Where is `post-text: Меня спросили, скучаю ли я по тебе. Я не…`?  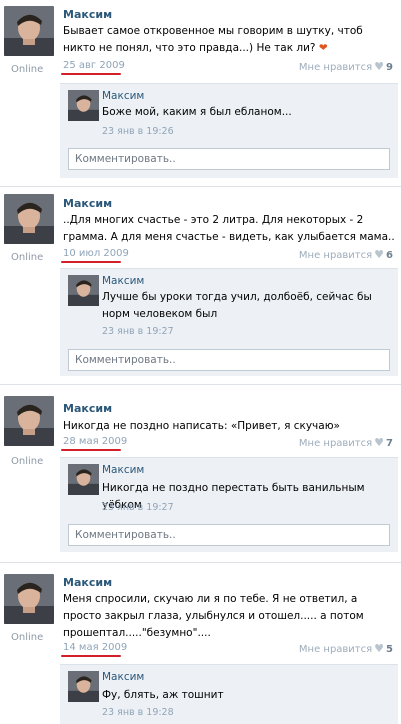 post-text: Меня спросили, скучаю ли я по тебе. Я не… is located at coordinates (213, 616).